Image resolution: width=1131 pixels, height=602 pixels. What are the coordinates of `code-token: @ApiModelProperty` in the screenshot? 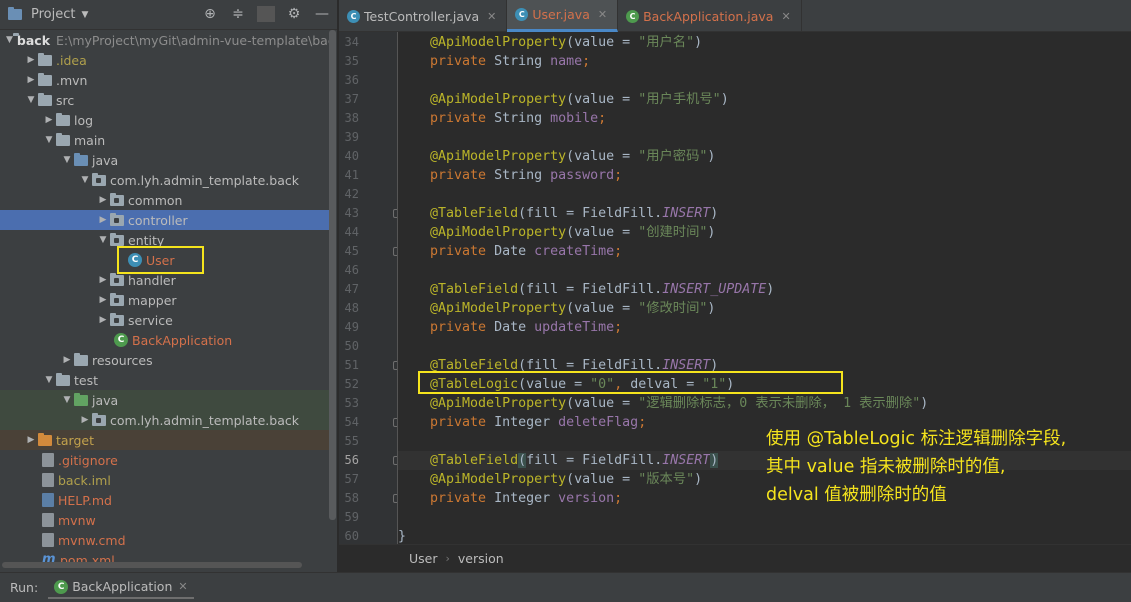 It's located at (482, 308).